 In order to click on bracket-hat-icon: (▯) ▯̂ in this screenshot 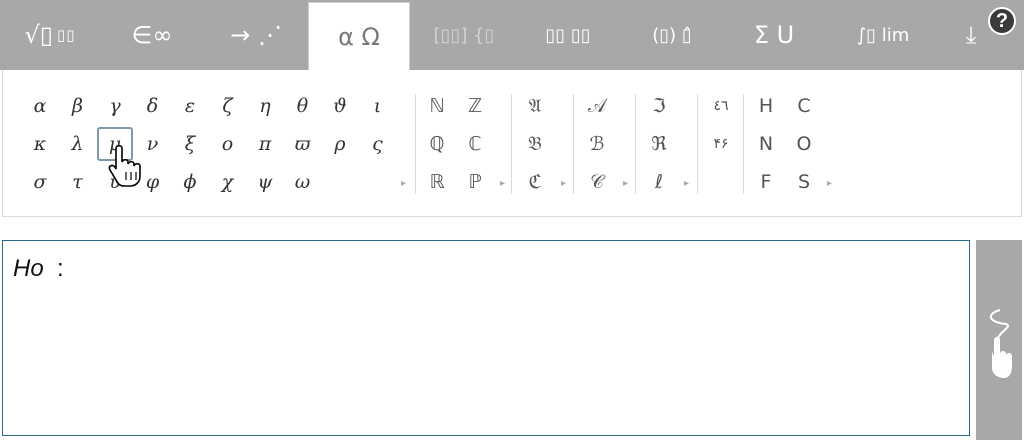, I will do `click(672, 35)`.